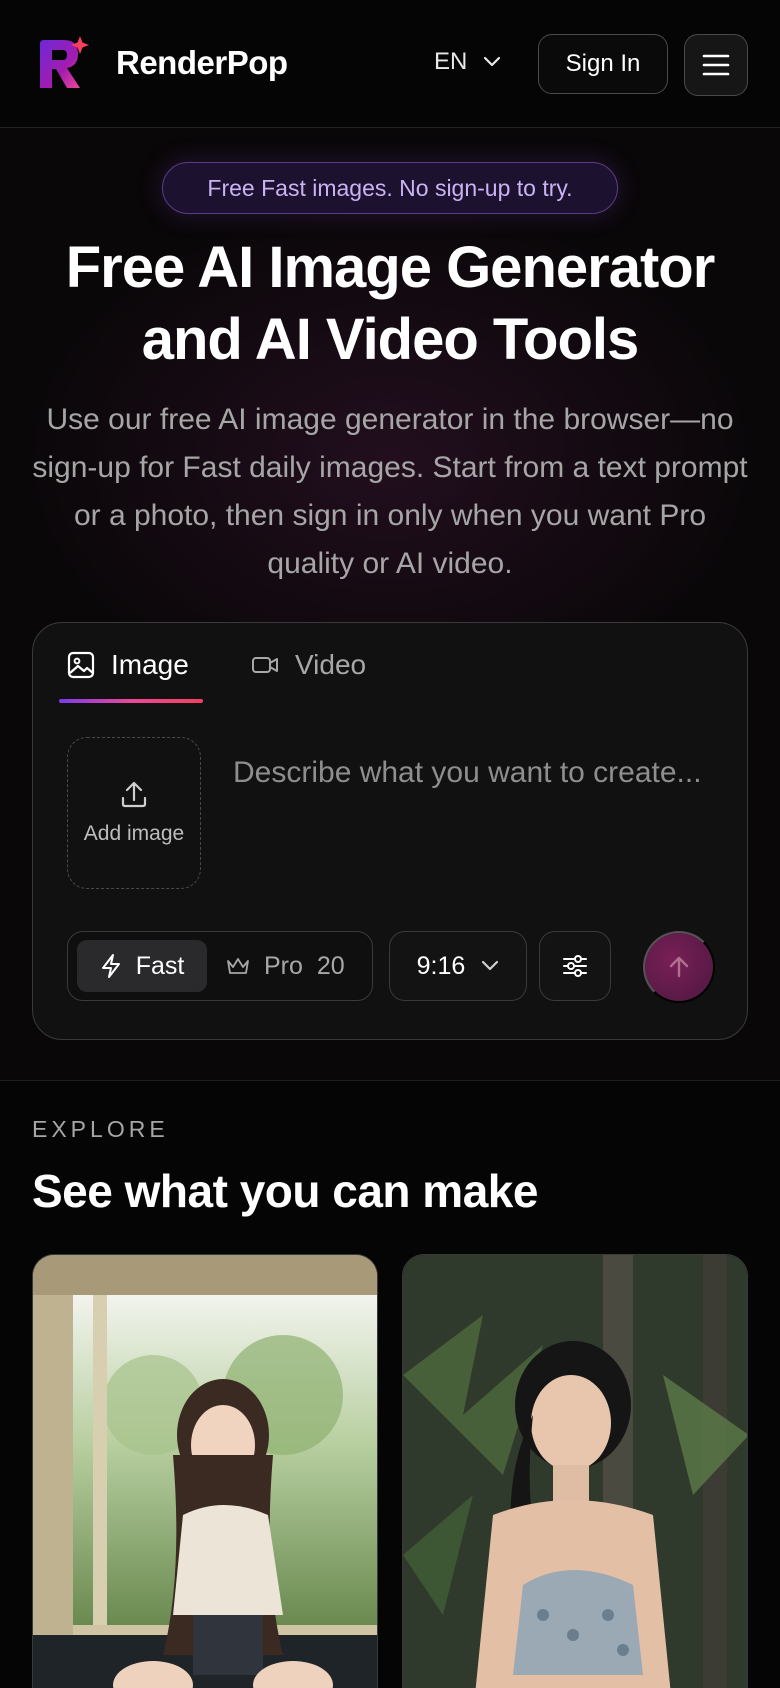  Describe the element at coordinates (285, 1191) in the screenshot. I see `explore-title: See what you can make` at that location.